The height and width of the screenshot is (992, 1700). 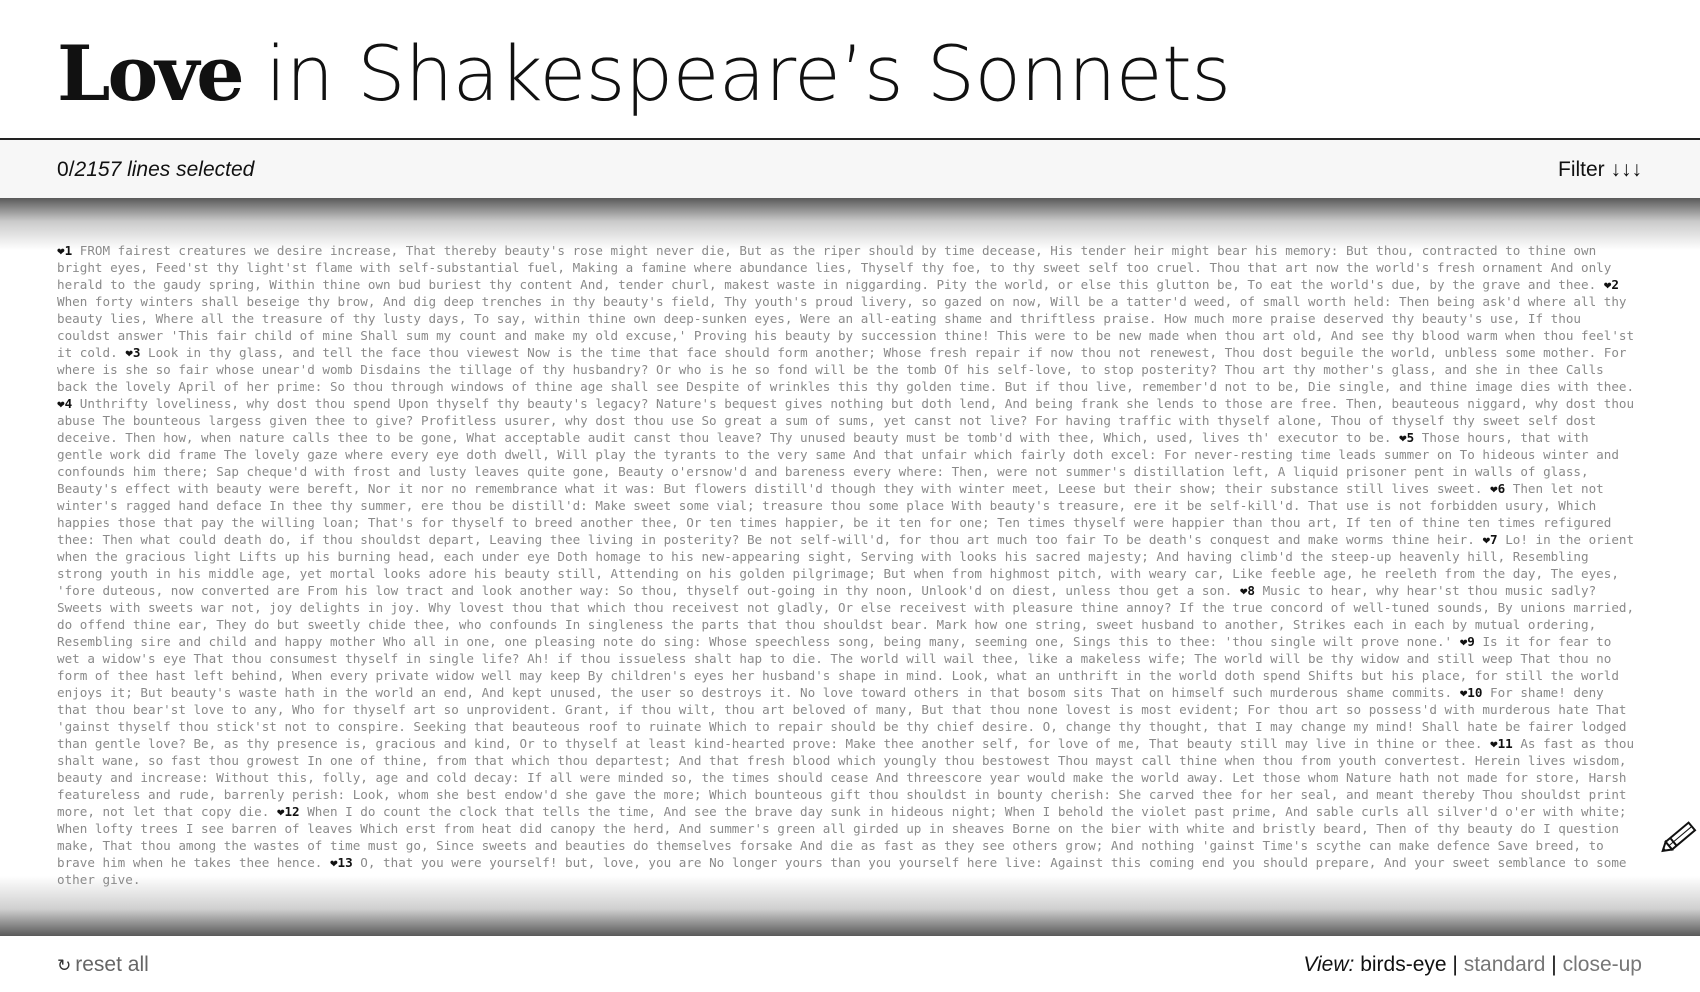 I want to click on sonnet-marker: ❤8, so click(x=1247, y=590).